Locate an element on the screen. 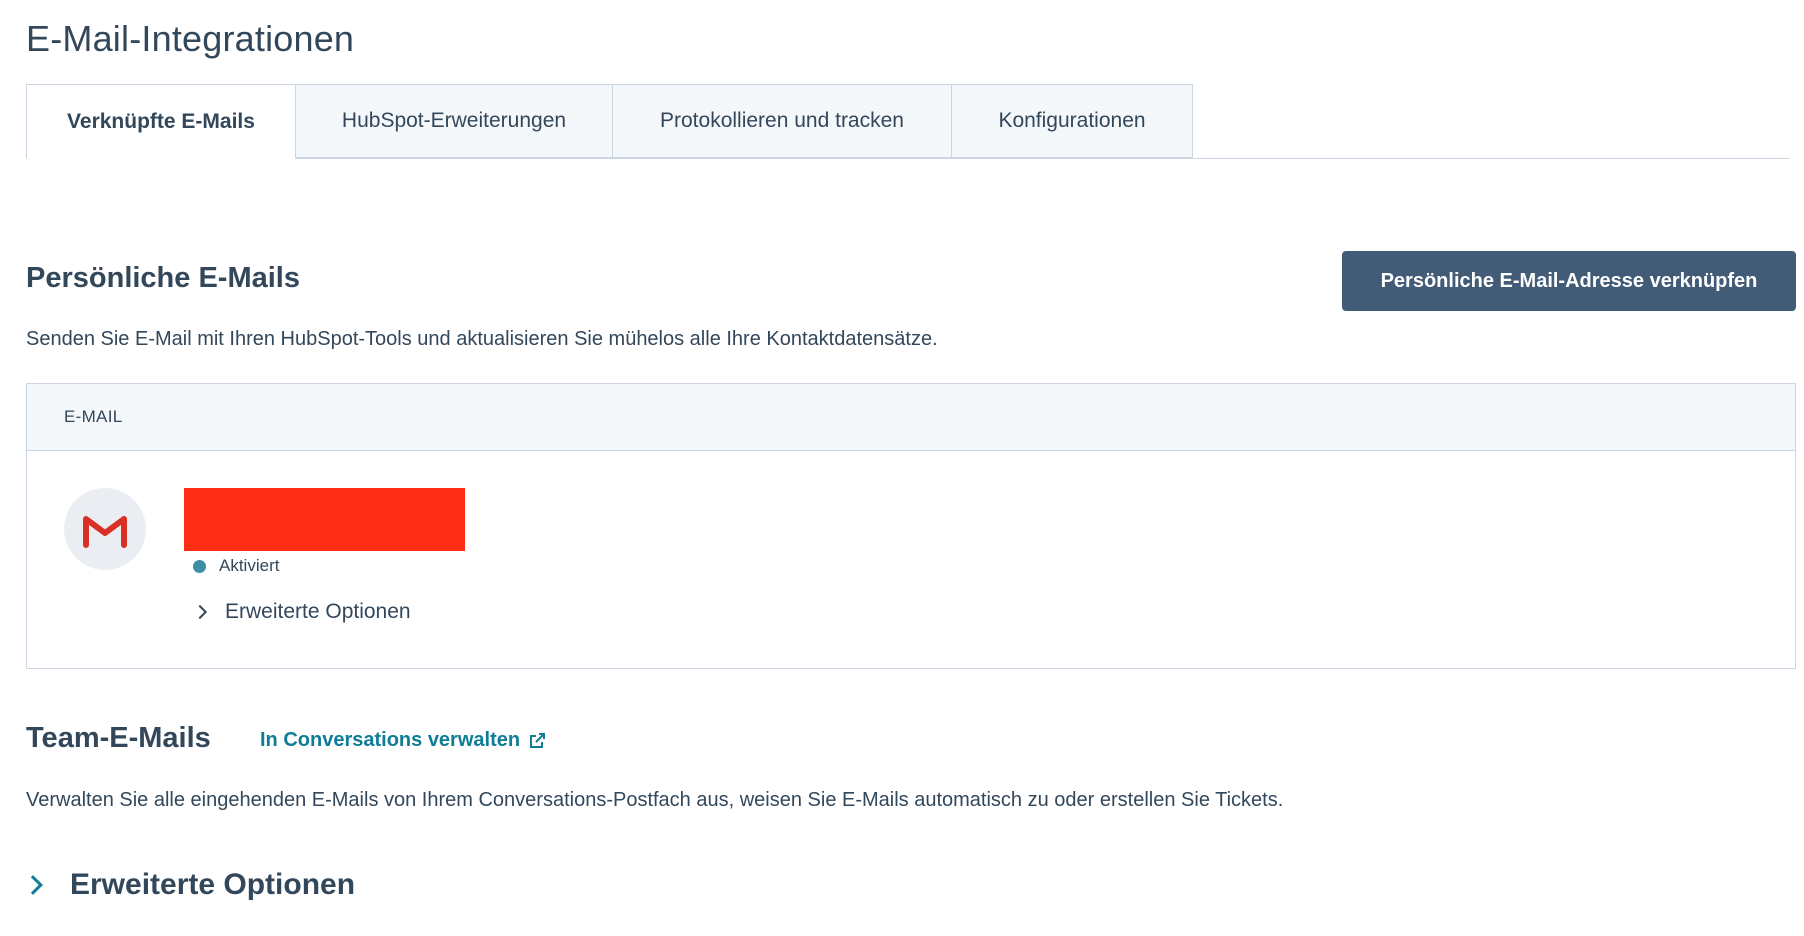 This screenshot has width=1804, height=936. manage-in-conversations-link: In Conversations verwalten is located at coordinates (403, 740).